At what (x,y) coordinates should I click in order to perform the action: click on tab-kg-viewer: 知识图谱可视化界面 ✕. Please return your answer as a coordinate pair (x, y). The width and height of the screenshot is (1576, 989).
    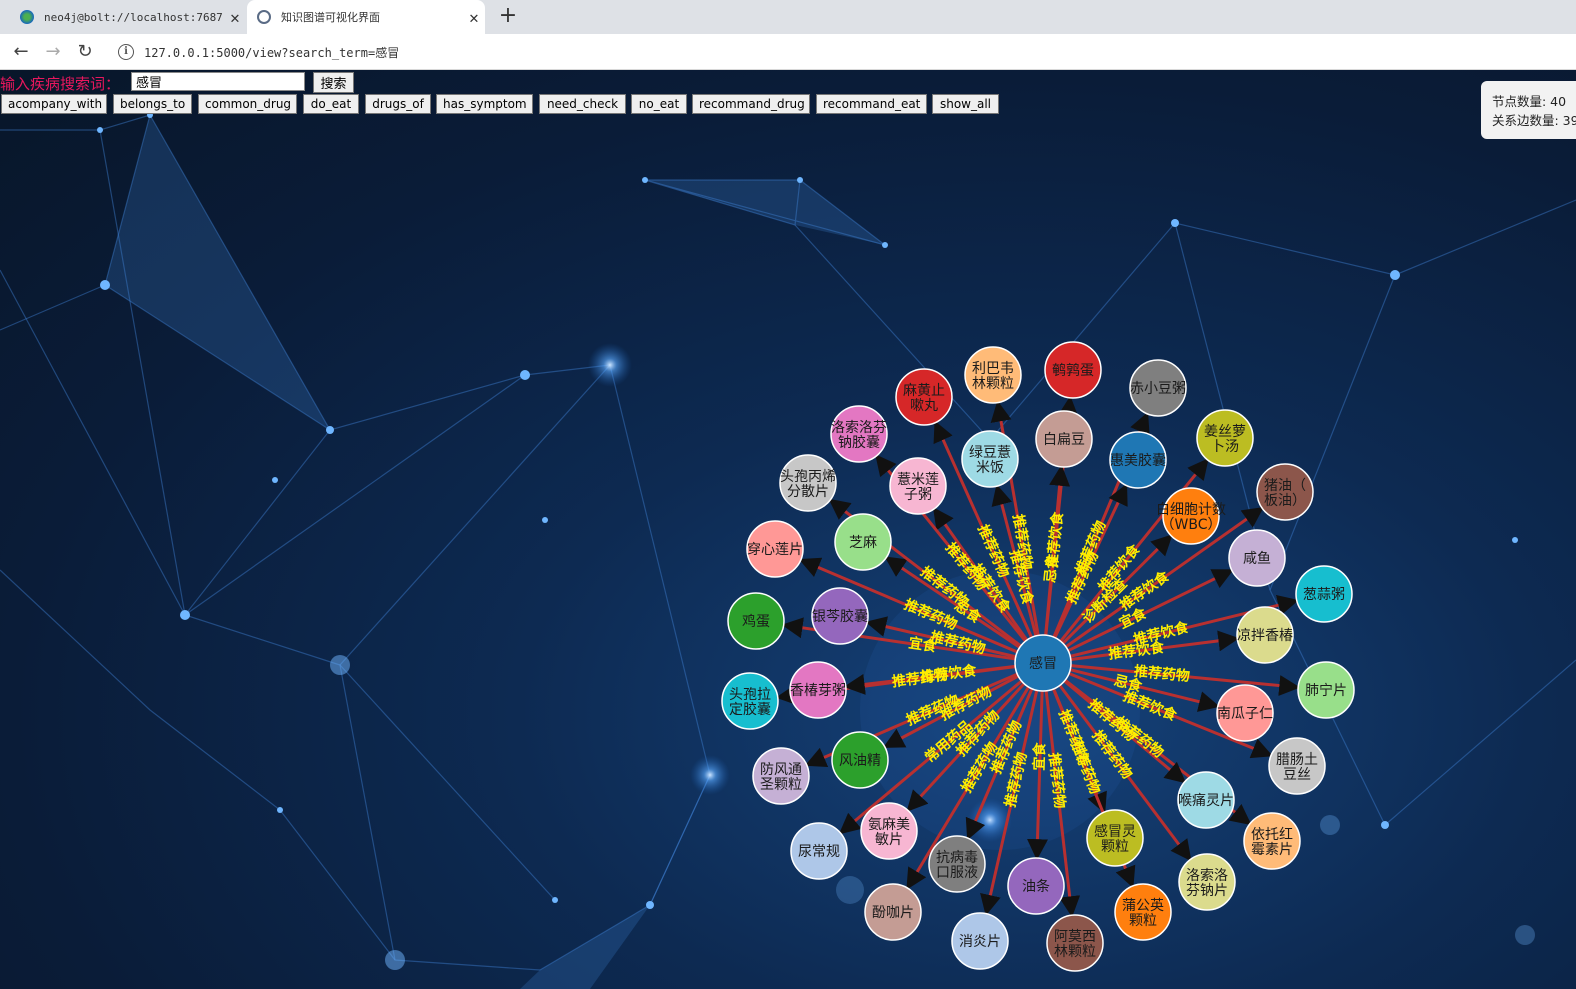
    Looking at the image, I should click on (366, 17).